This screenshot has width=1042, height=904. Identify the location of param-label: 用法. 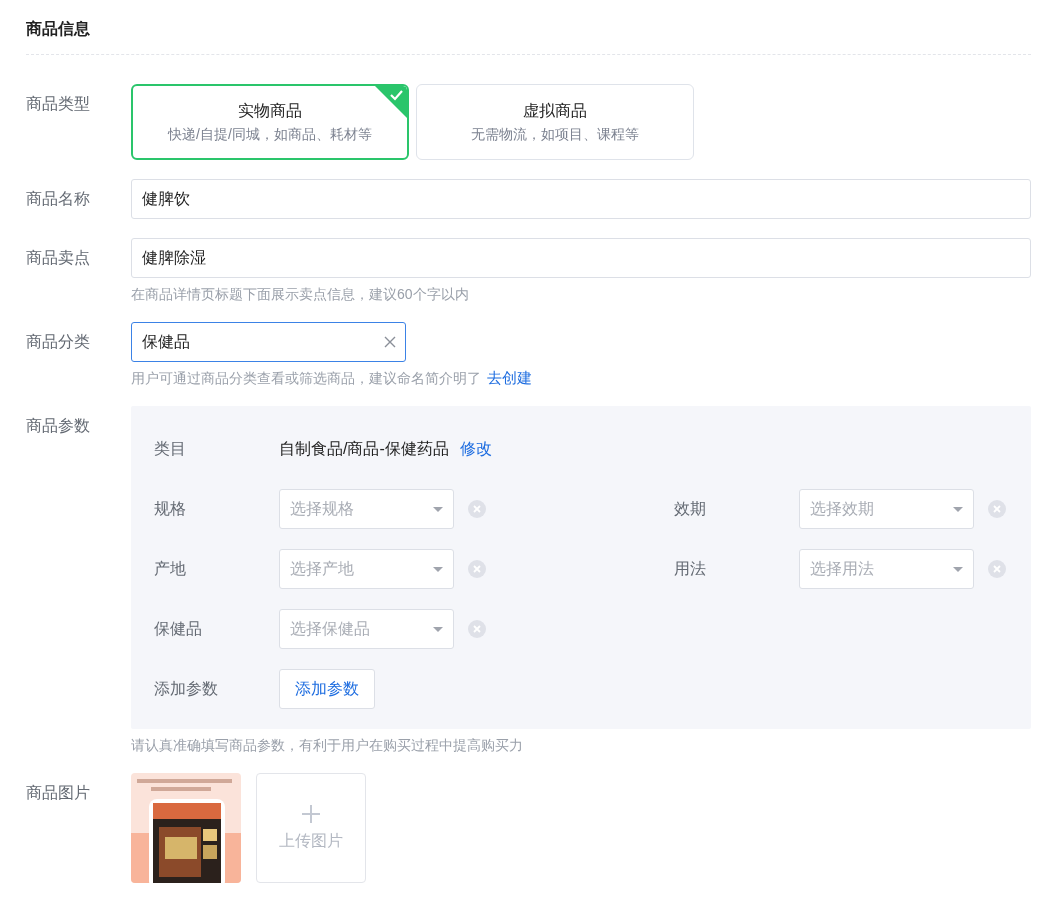
(690, 568).